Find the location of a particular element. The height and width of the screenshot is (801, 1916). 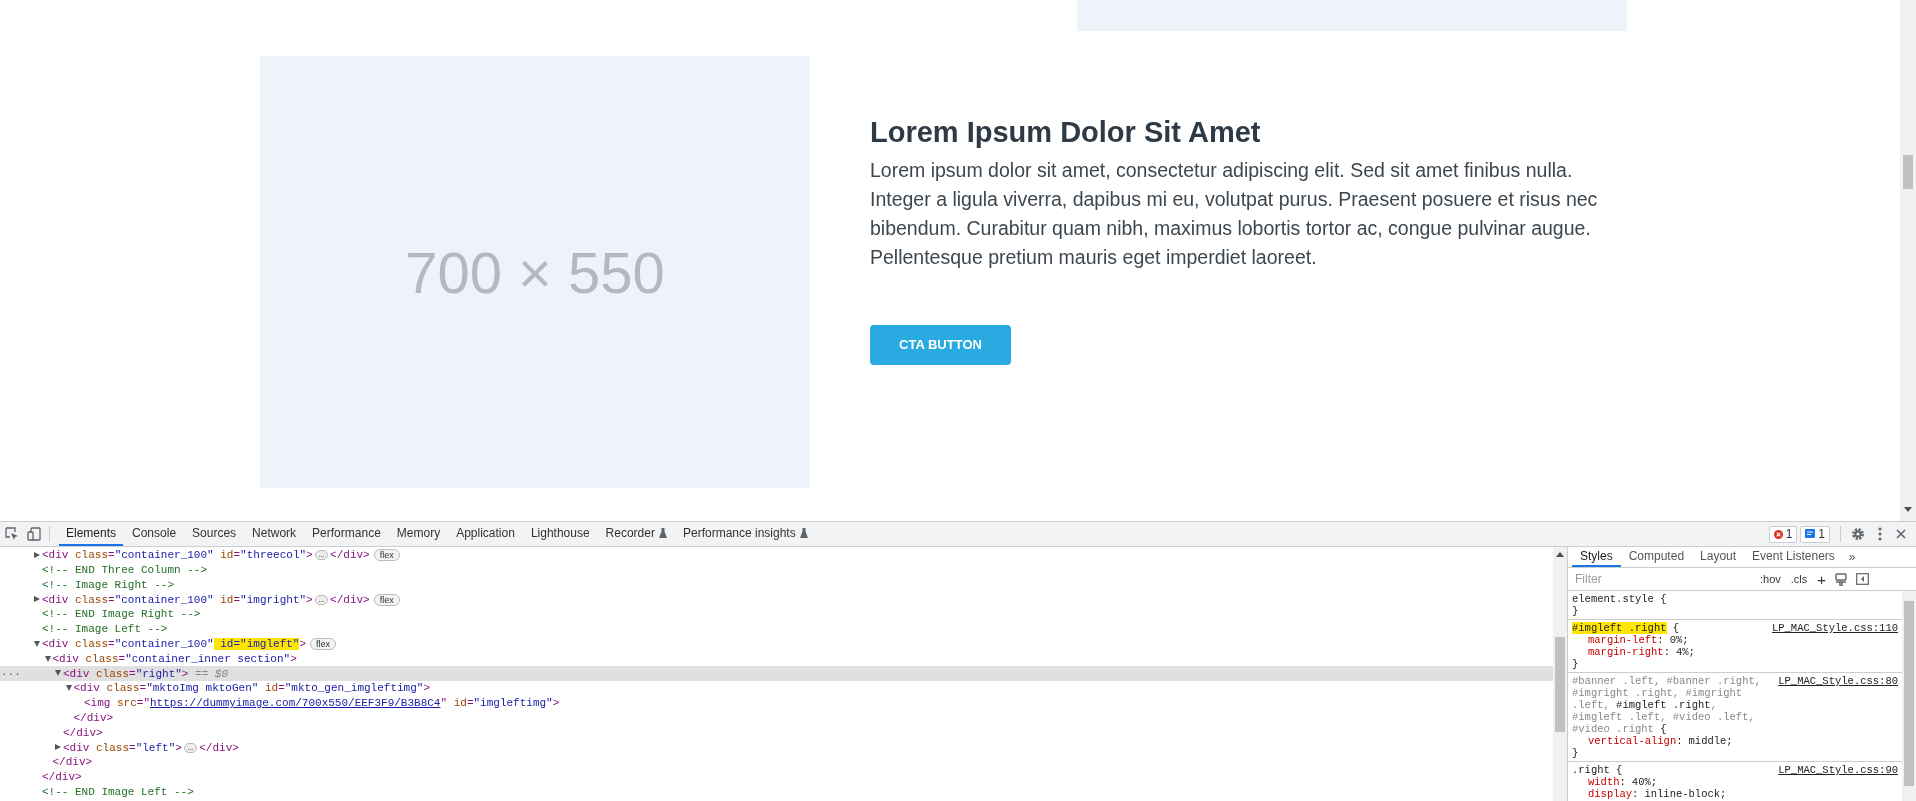

css-selector: element.style { is located at coordinates (1620, 599).